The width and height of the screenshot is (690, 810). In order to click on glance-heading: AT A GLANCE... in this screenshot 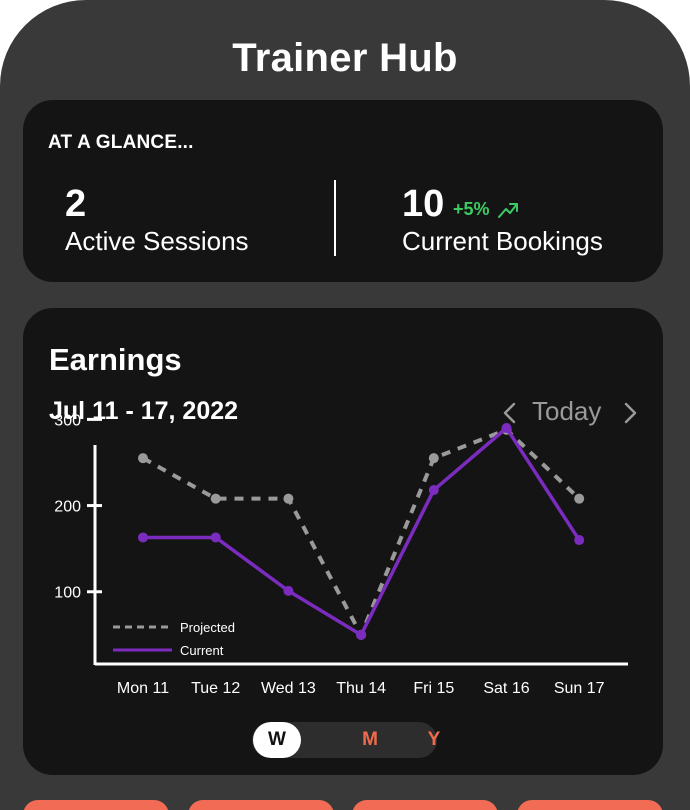, I will do `click(121, 142)`.